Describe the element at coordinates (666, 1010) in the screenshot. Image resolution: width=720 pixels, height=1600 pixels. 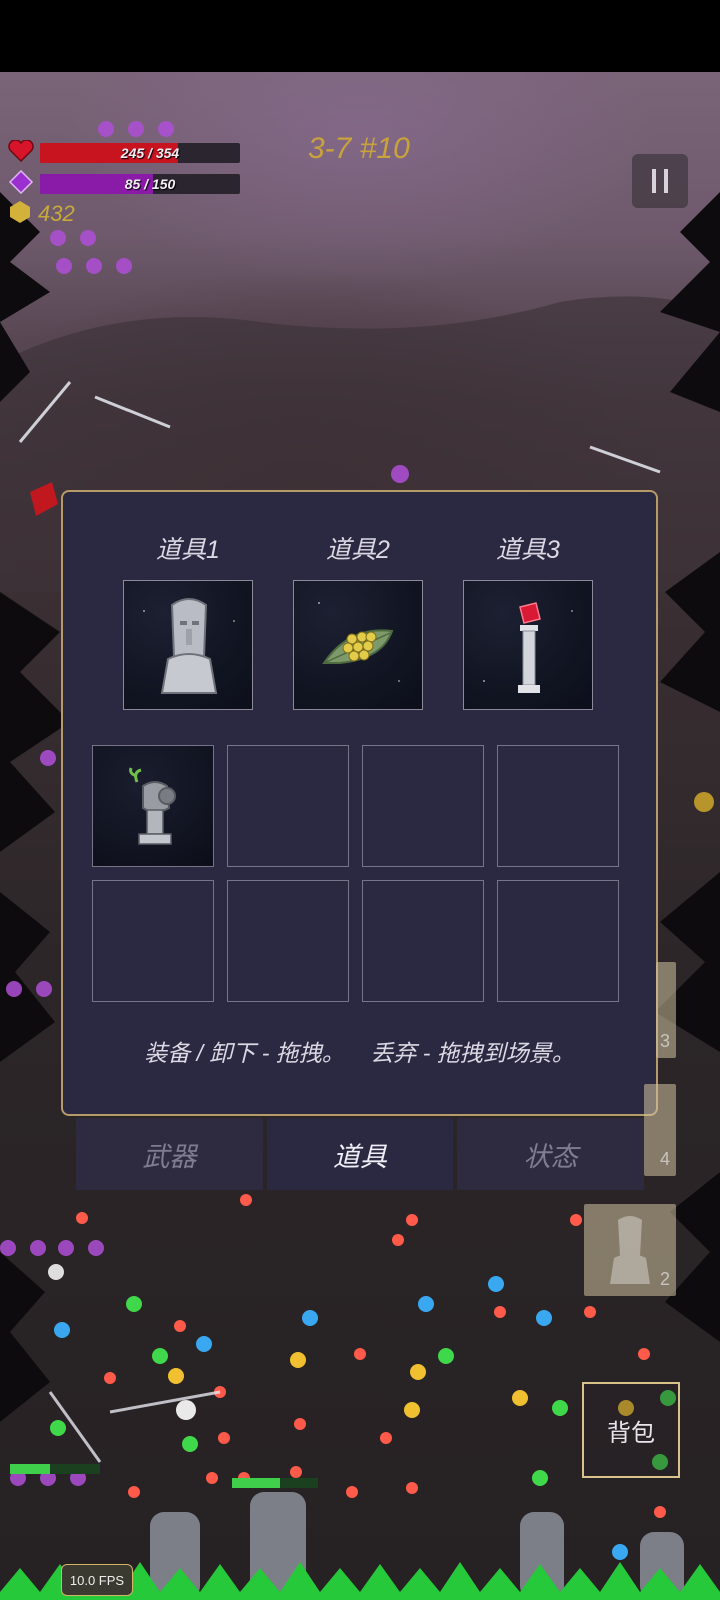
I see `side-card-3: 3` at that location.